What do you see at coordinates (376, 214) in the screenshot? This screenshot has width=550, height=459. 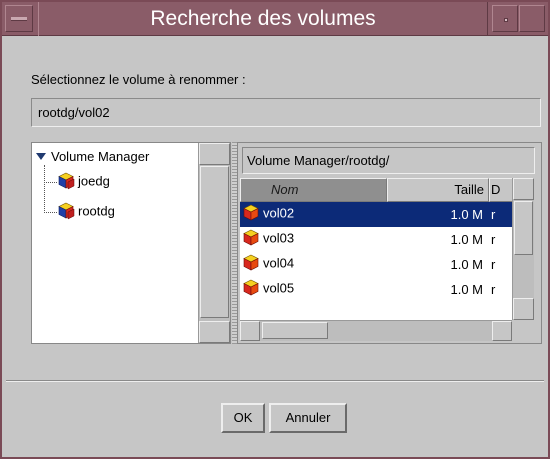 I see `table-row: vol02 1.0 M r` at bounding box center [376, 214].